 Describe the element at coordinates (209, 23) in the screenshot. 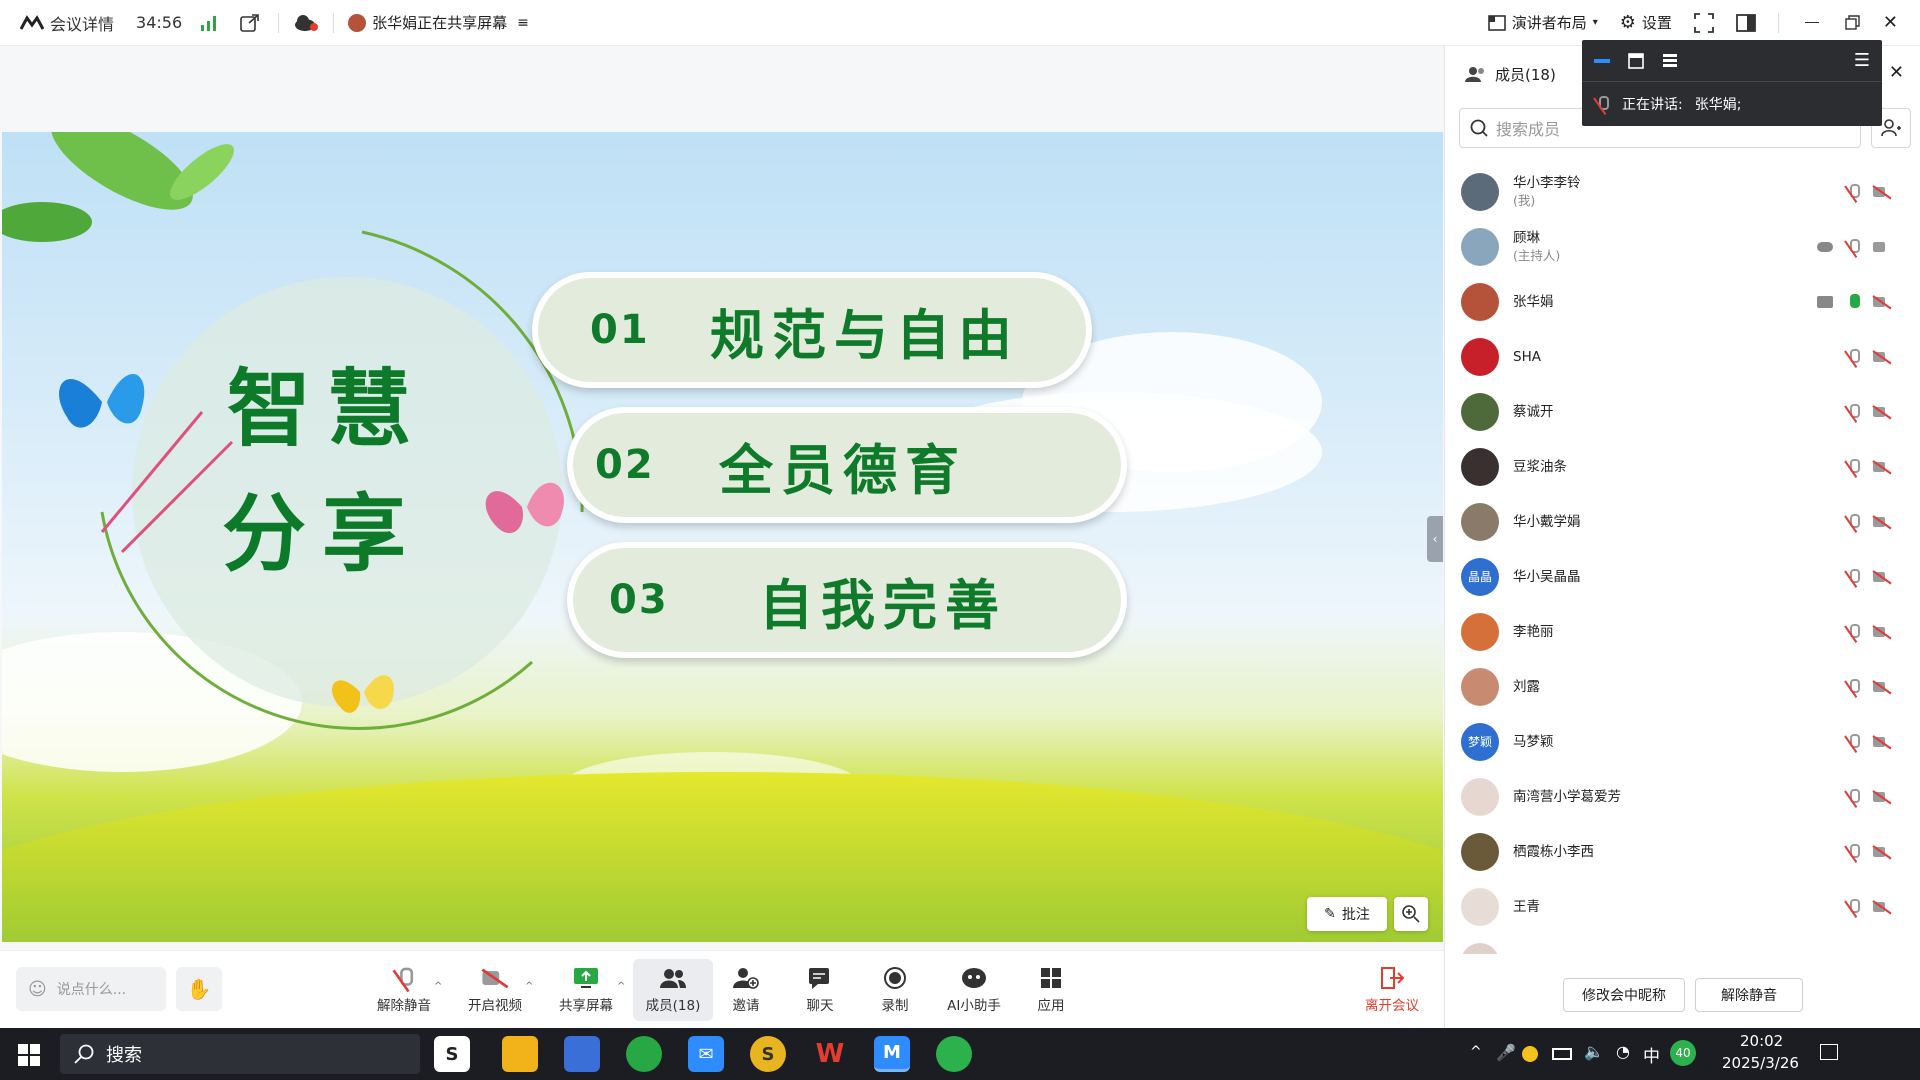

I see `signal-bars-icon` at that location.